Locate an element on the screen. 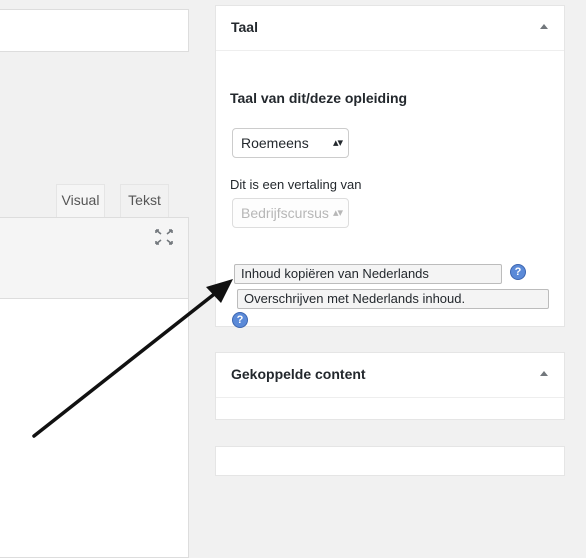 The height and width of the screenshot is (558, 586). annotation-arrow-icon is located at coordinates (132, 358).